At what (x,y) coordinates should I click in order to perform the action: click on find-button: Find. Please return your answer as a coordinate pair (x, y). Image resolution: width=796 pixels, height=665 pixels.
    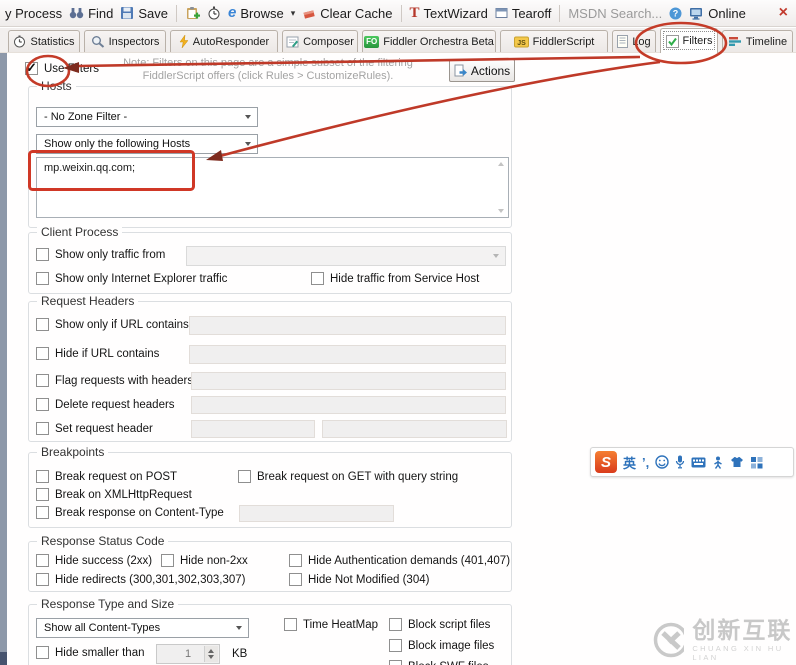
    Looking at the image, I should click on (91, 13).